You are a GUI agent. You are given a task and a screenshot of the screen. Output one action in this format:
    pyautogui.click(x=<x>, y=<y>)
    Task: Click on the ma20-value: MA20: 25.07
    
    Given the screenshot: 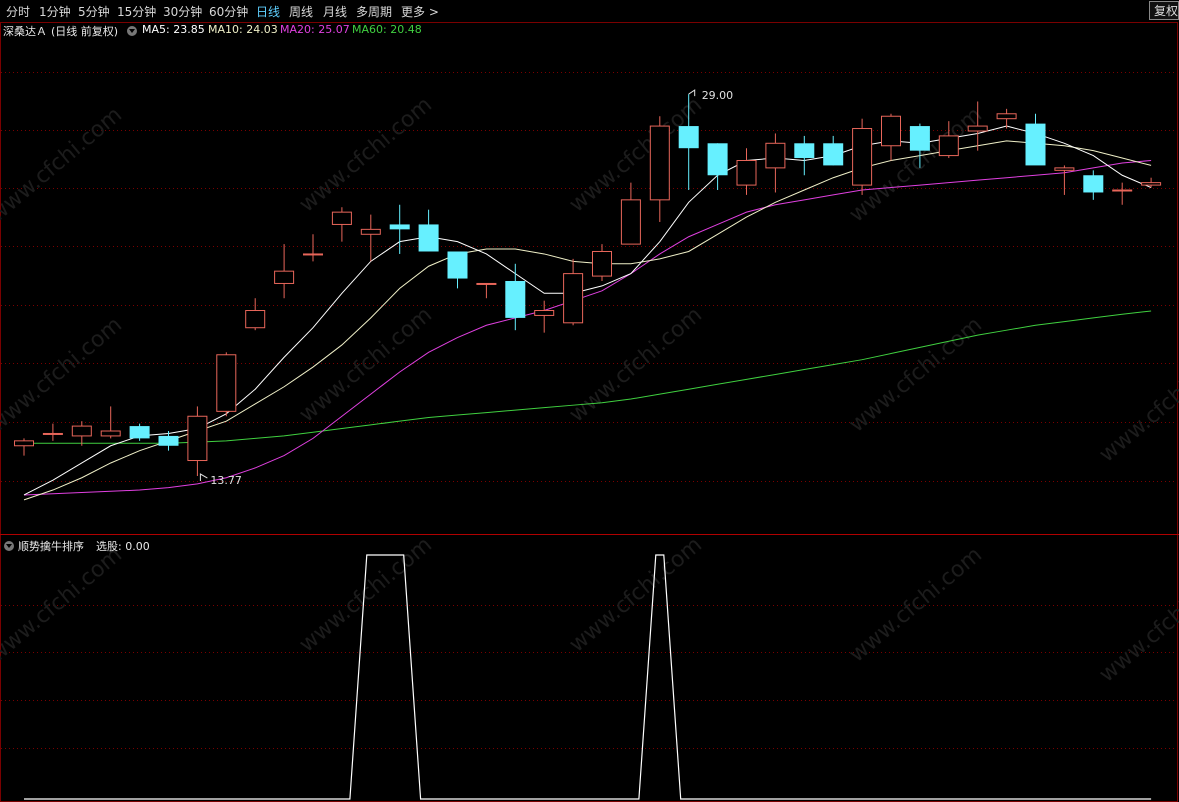 What is the action you would take?
    pyautogui.click(x=315, y=29)
    